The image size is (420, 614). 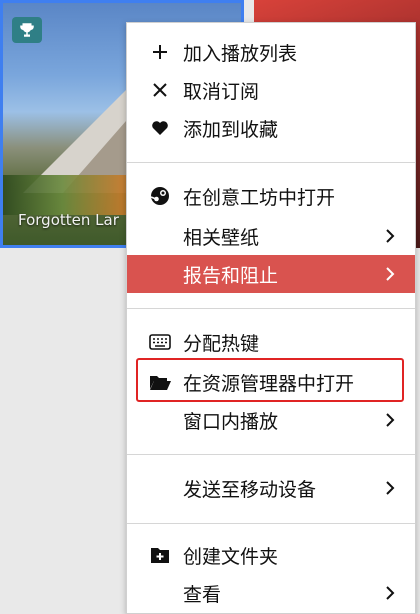 What do you see at coordinates (271, 593) in the screenshot?
I see `menu-item-view: 查看` at bounding box center [271, 593].